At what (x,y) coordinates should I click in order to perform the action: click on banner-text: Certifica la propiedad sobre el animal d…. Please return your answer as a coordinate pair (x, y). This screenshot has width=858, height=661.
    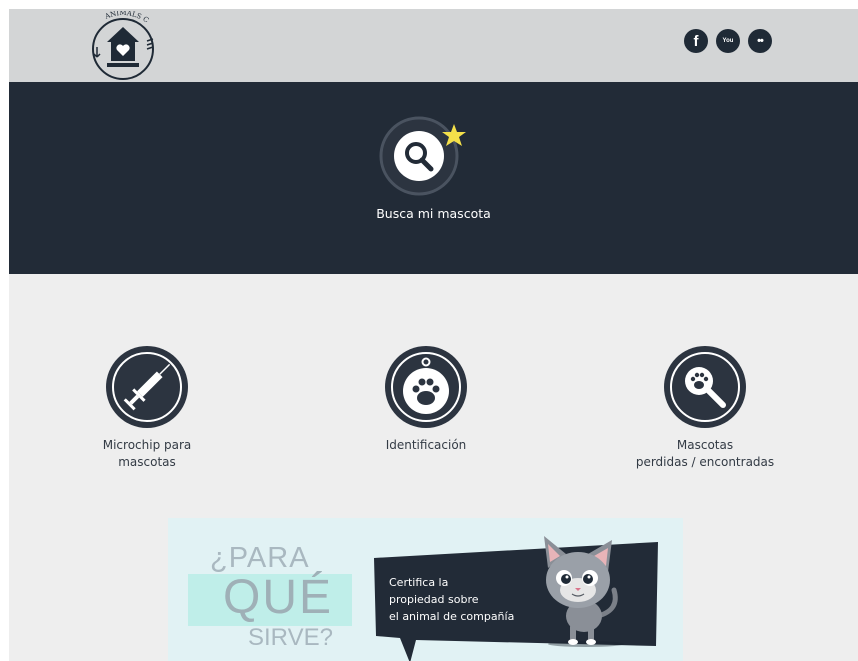
    Looking at the image, I should click on (452, 599).